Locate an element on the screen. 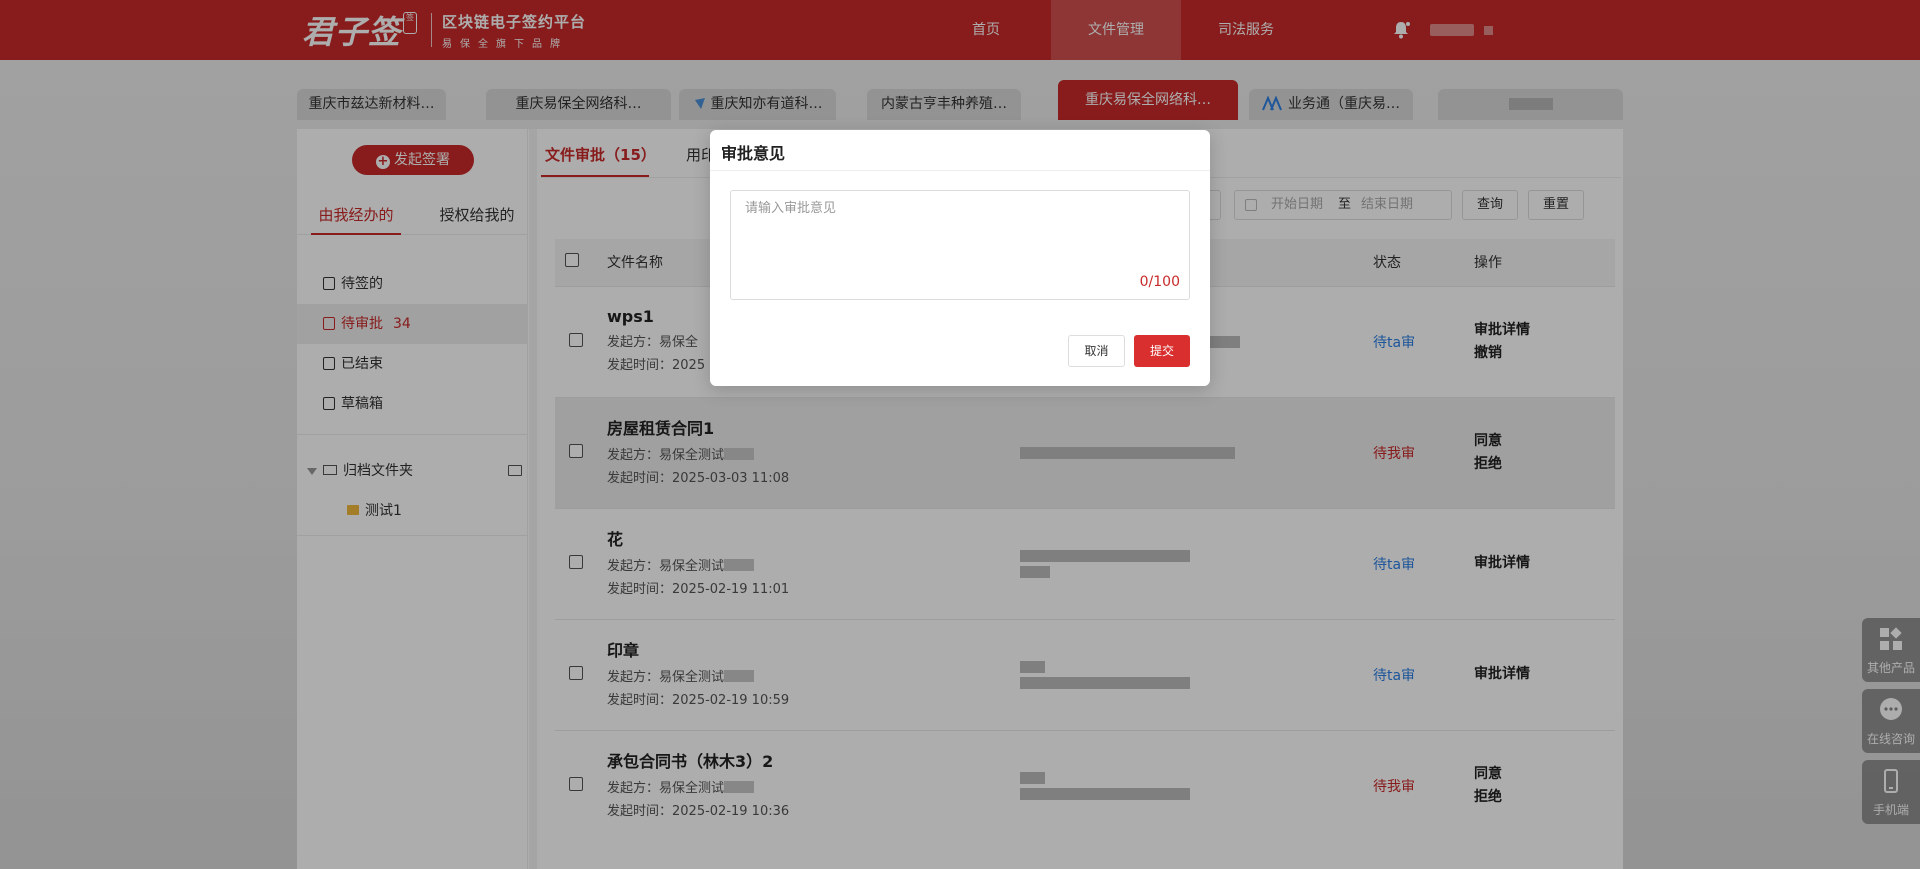 The width and height of the screenshot is (1920, 869). approval-opinion-field: 0/100 is located at coordinates (960, 245).